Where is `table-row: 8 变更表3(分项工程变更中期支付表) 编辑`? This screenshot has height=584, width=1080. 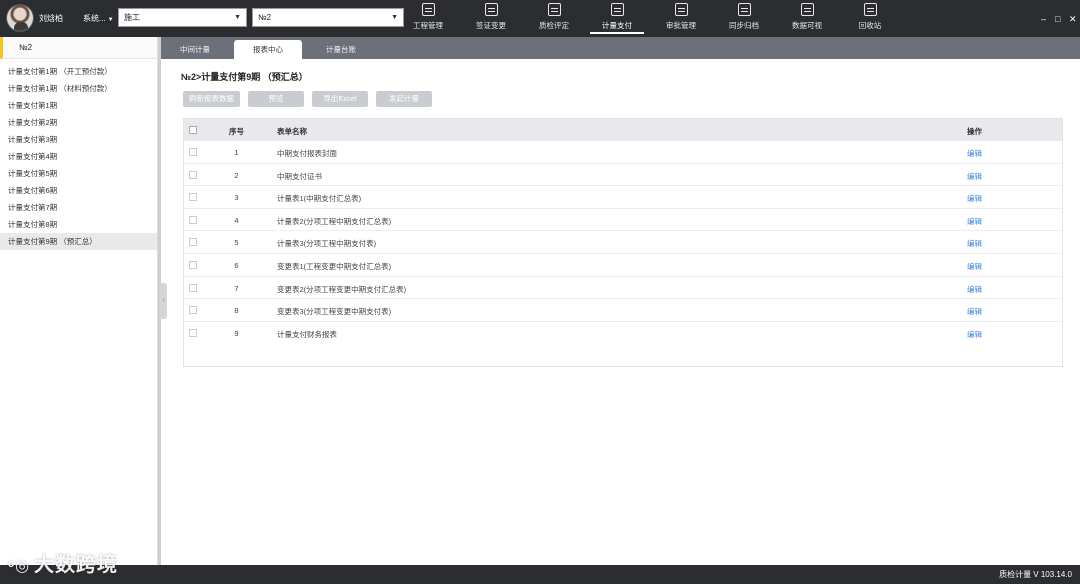
table-row: 8 变更表3(分项工程变更中期支付表) 编辑 is located at coordinates (623, 310).